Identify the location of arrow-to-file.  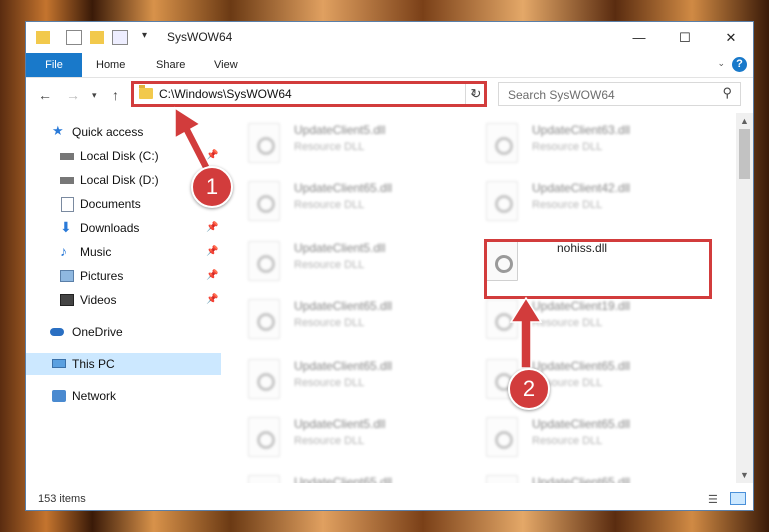
(526, 332).